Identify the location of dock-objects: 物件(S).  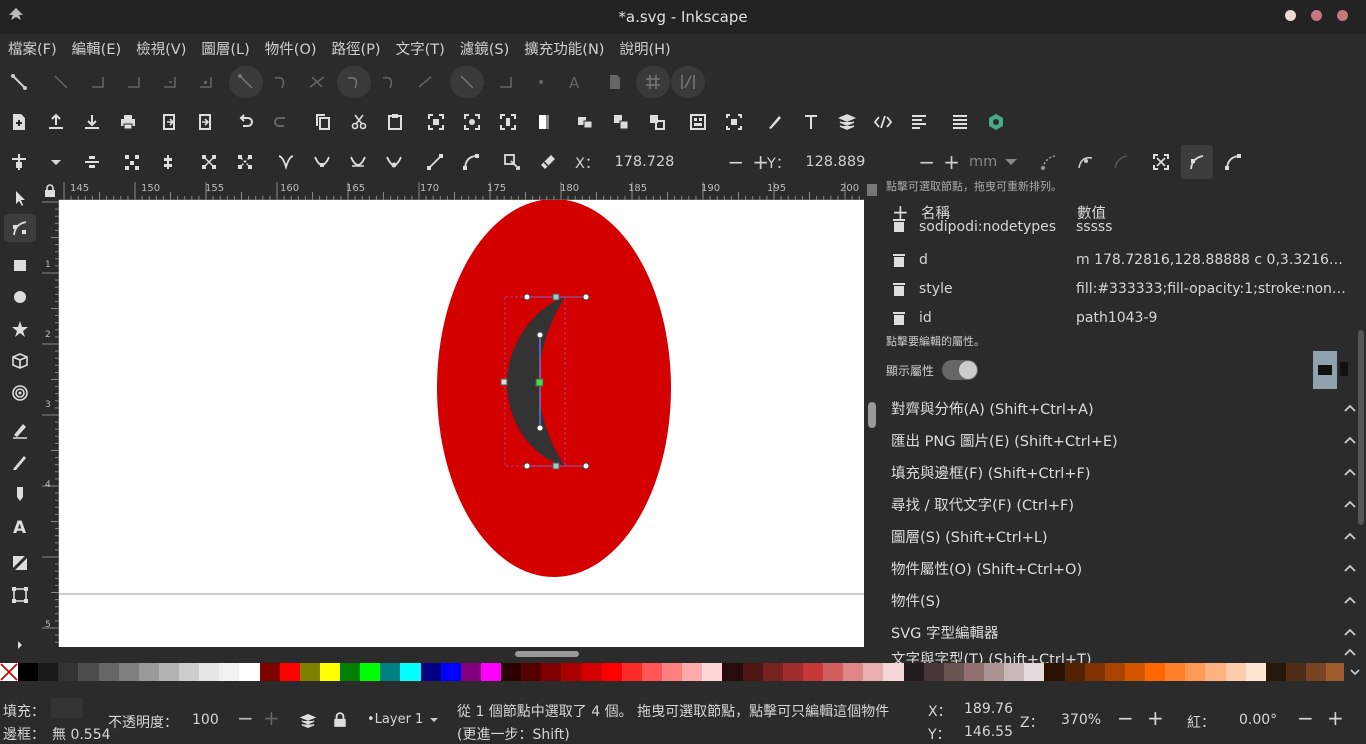
(1123, 600).